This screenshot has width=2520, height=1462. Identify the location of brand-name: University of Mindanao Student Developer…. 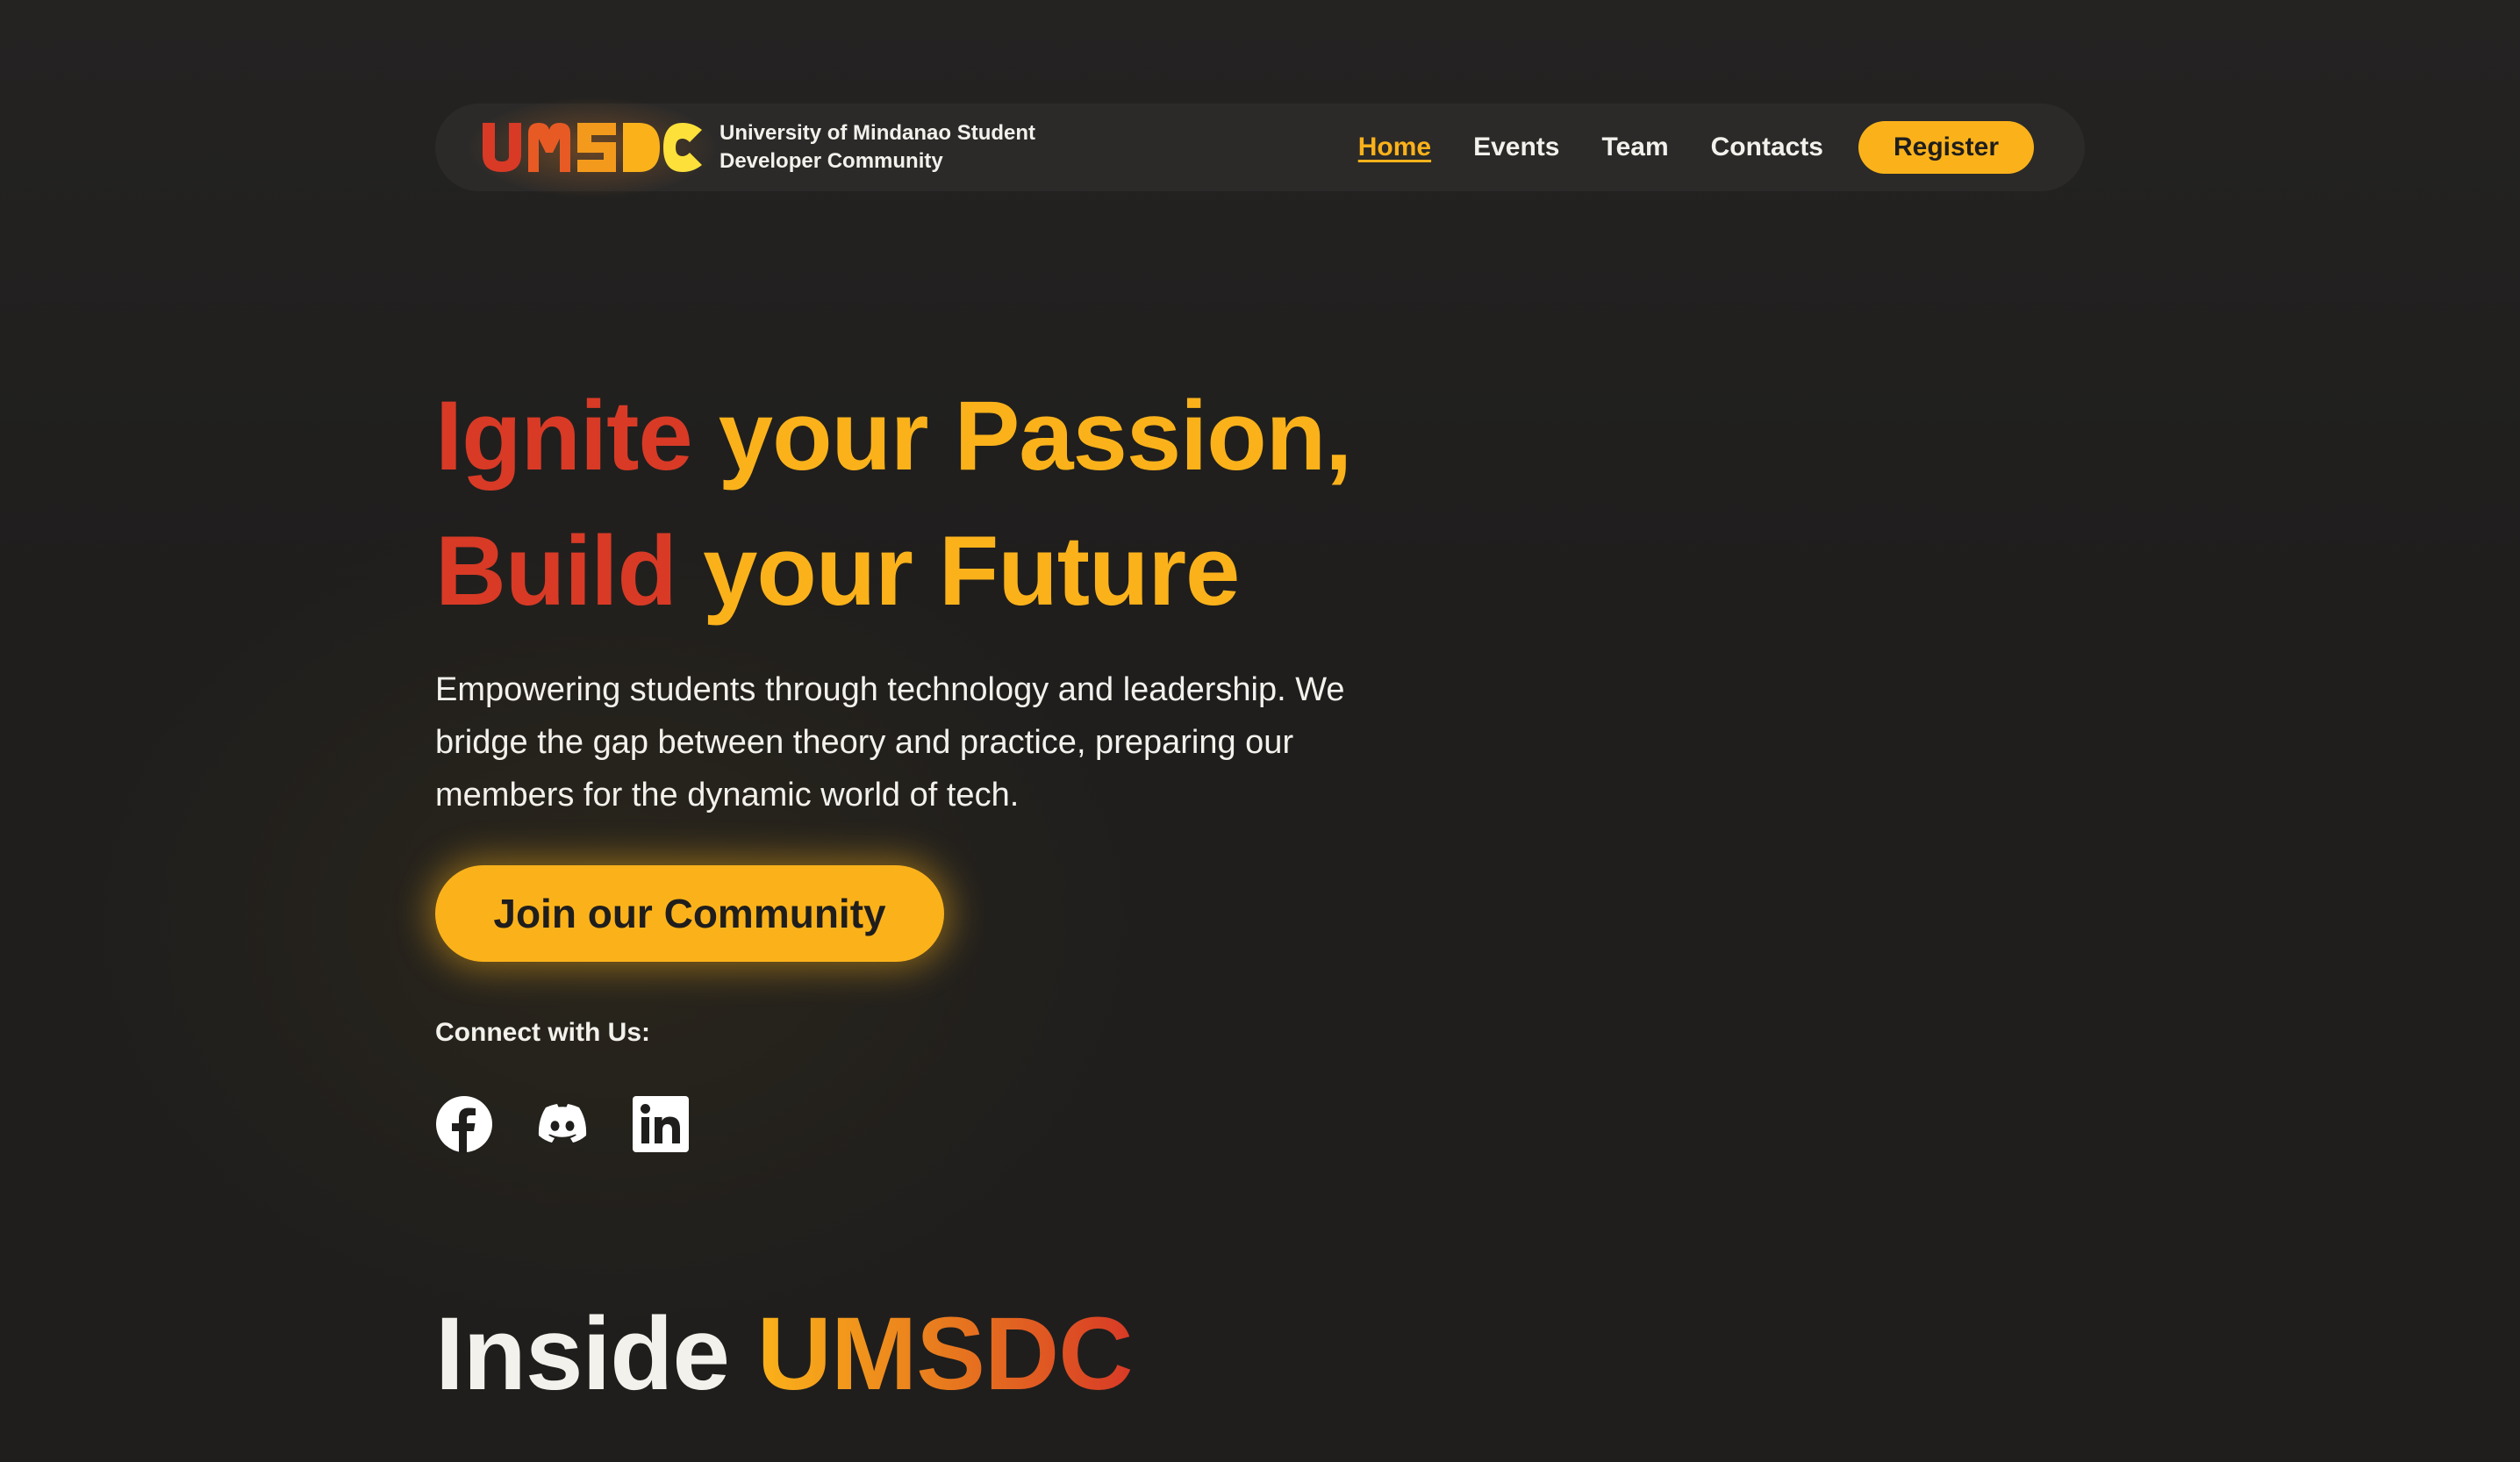
(877, 147).